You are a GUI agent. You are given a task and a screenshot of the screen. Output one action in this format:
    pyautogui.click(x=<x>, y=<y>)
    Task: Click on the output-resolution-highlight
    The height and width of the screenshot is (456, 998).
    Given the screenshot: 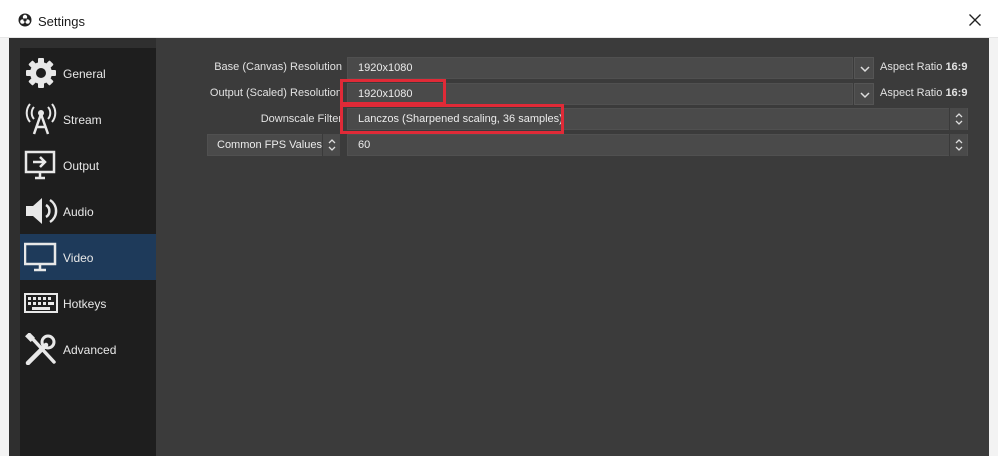 What is the action you would take?
    pyautogui.click(x=393, y=92)
    